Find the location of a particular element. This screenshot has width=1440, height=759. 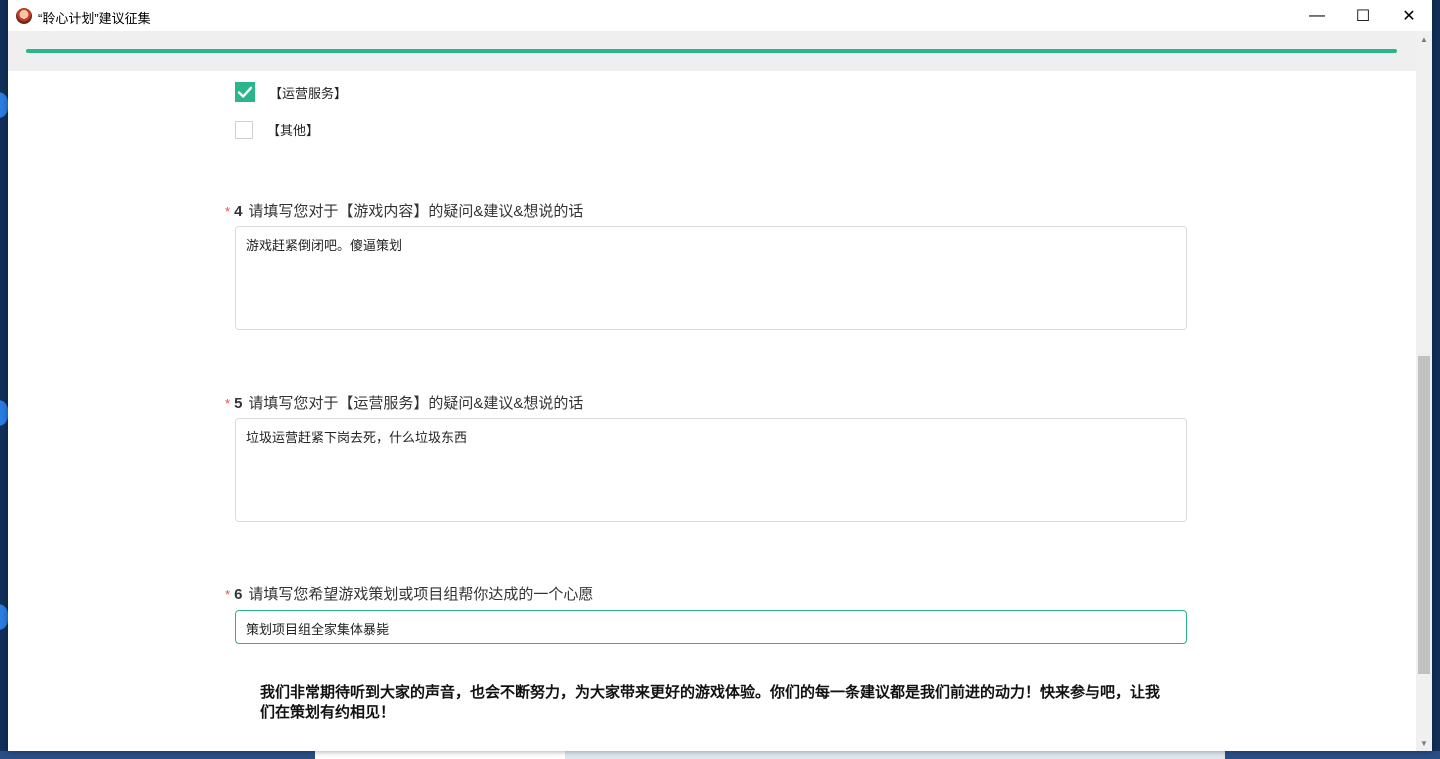

close-icon: ✕ is located at coordinates (1409, 16).